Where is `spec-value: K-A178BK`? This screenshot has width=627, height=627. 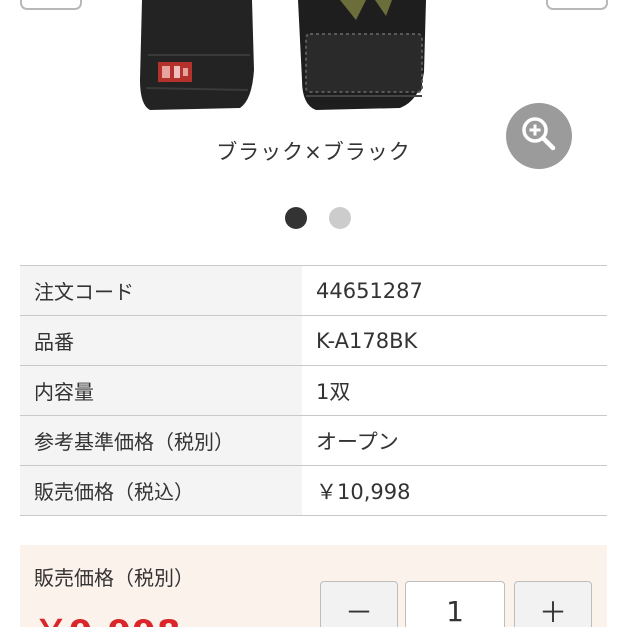
spec-value: K-A178BK is located at coordinates (454, 340).